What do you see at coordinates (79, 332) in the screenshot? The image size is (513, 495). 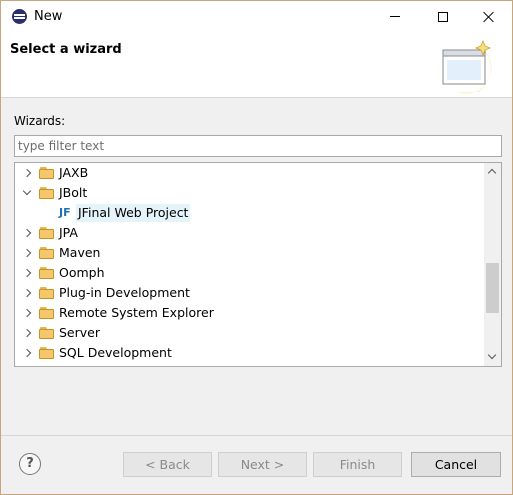 I see `tree-item-label: Server` at bounding box center [79, 332].